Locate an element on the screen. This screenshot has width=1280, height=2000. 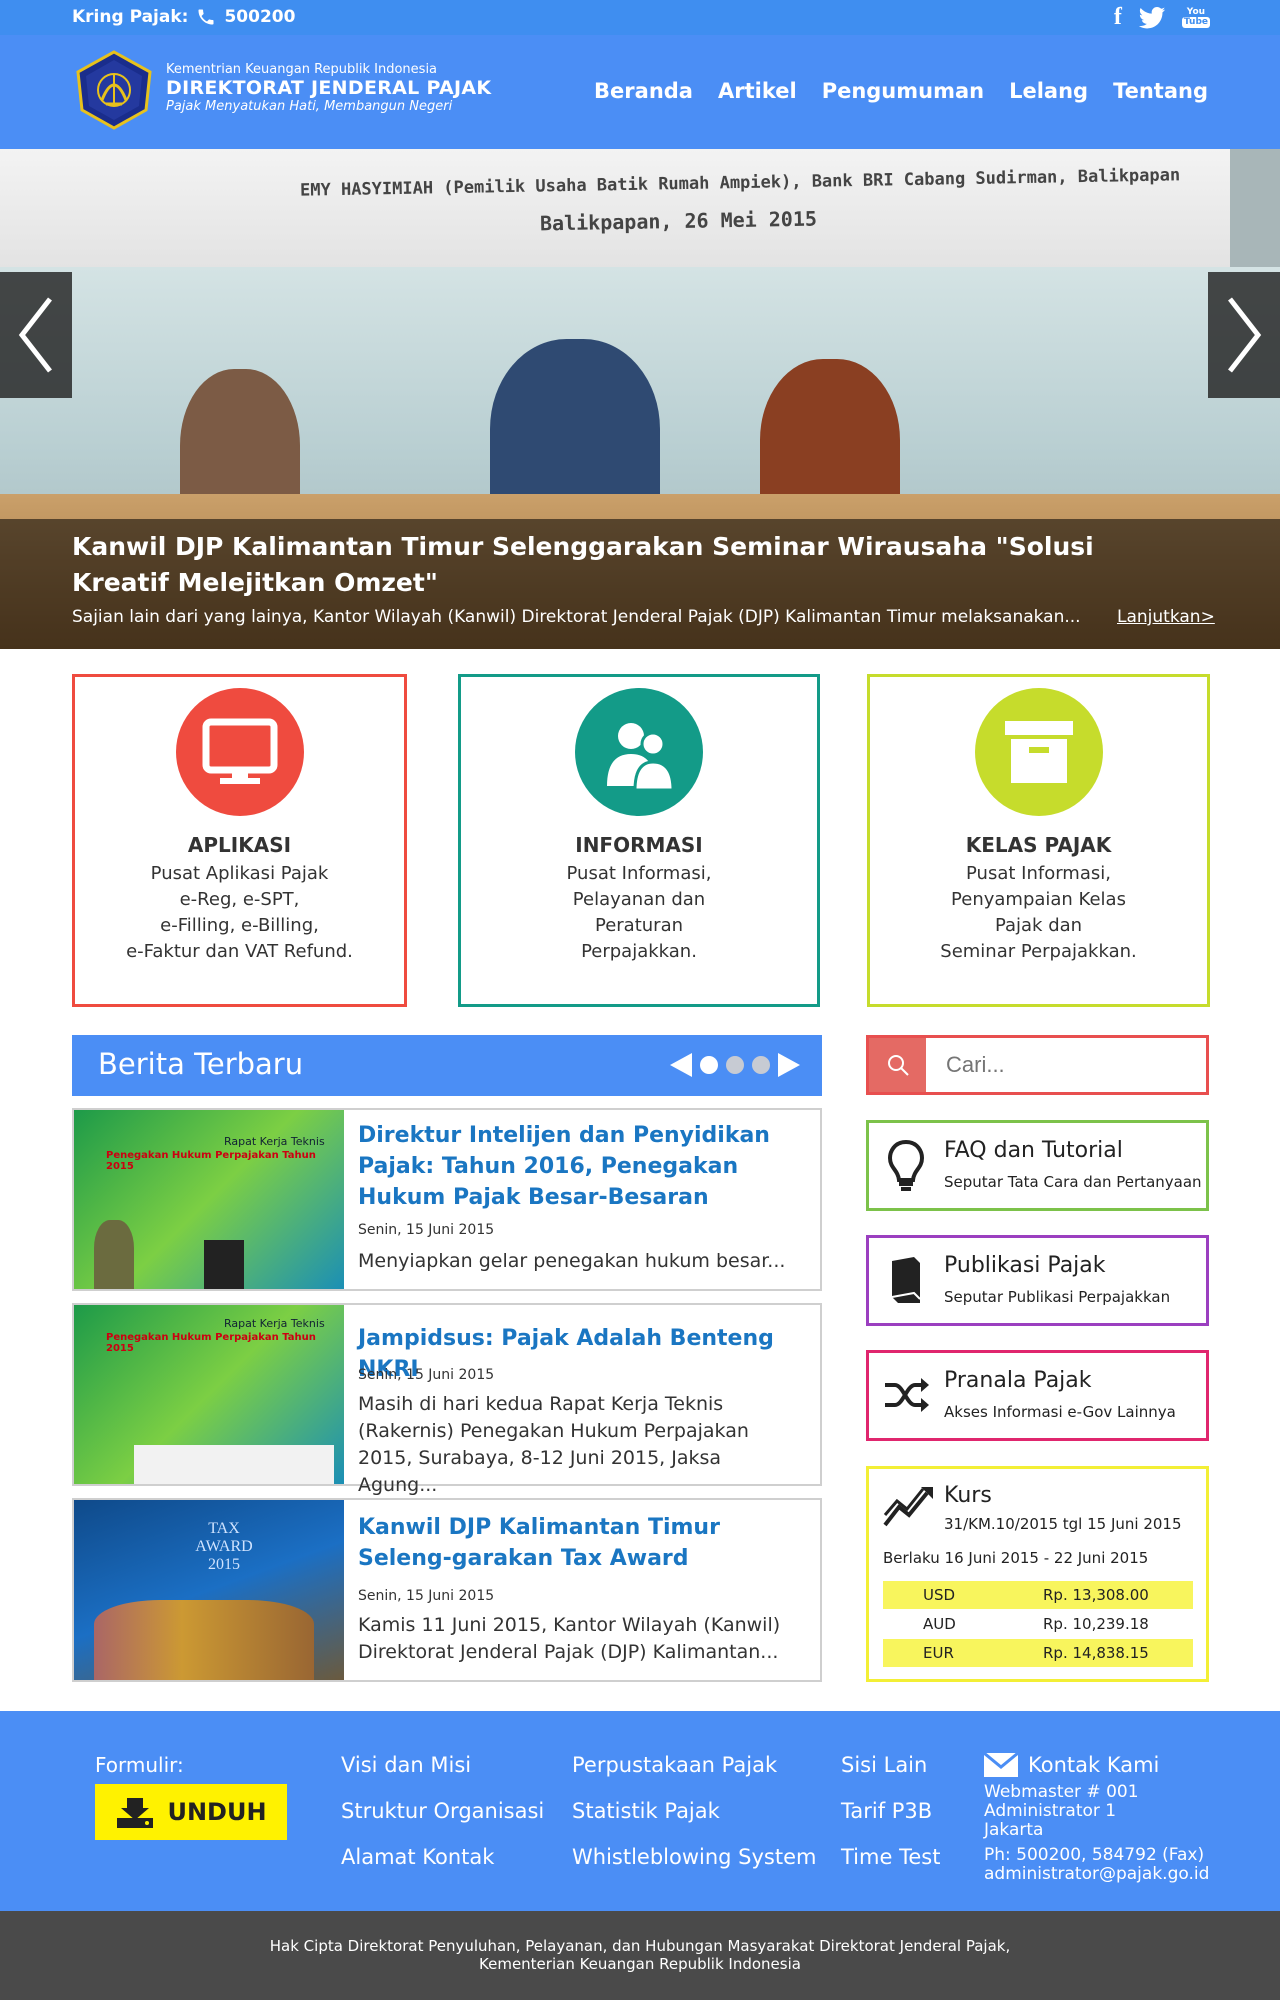
nav-artikel: Artikel is located at coordinates (757, 91).